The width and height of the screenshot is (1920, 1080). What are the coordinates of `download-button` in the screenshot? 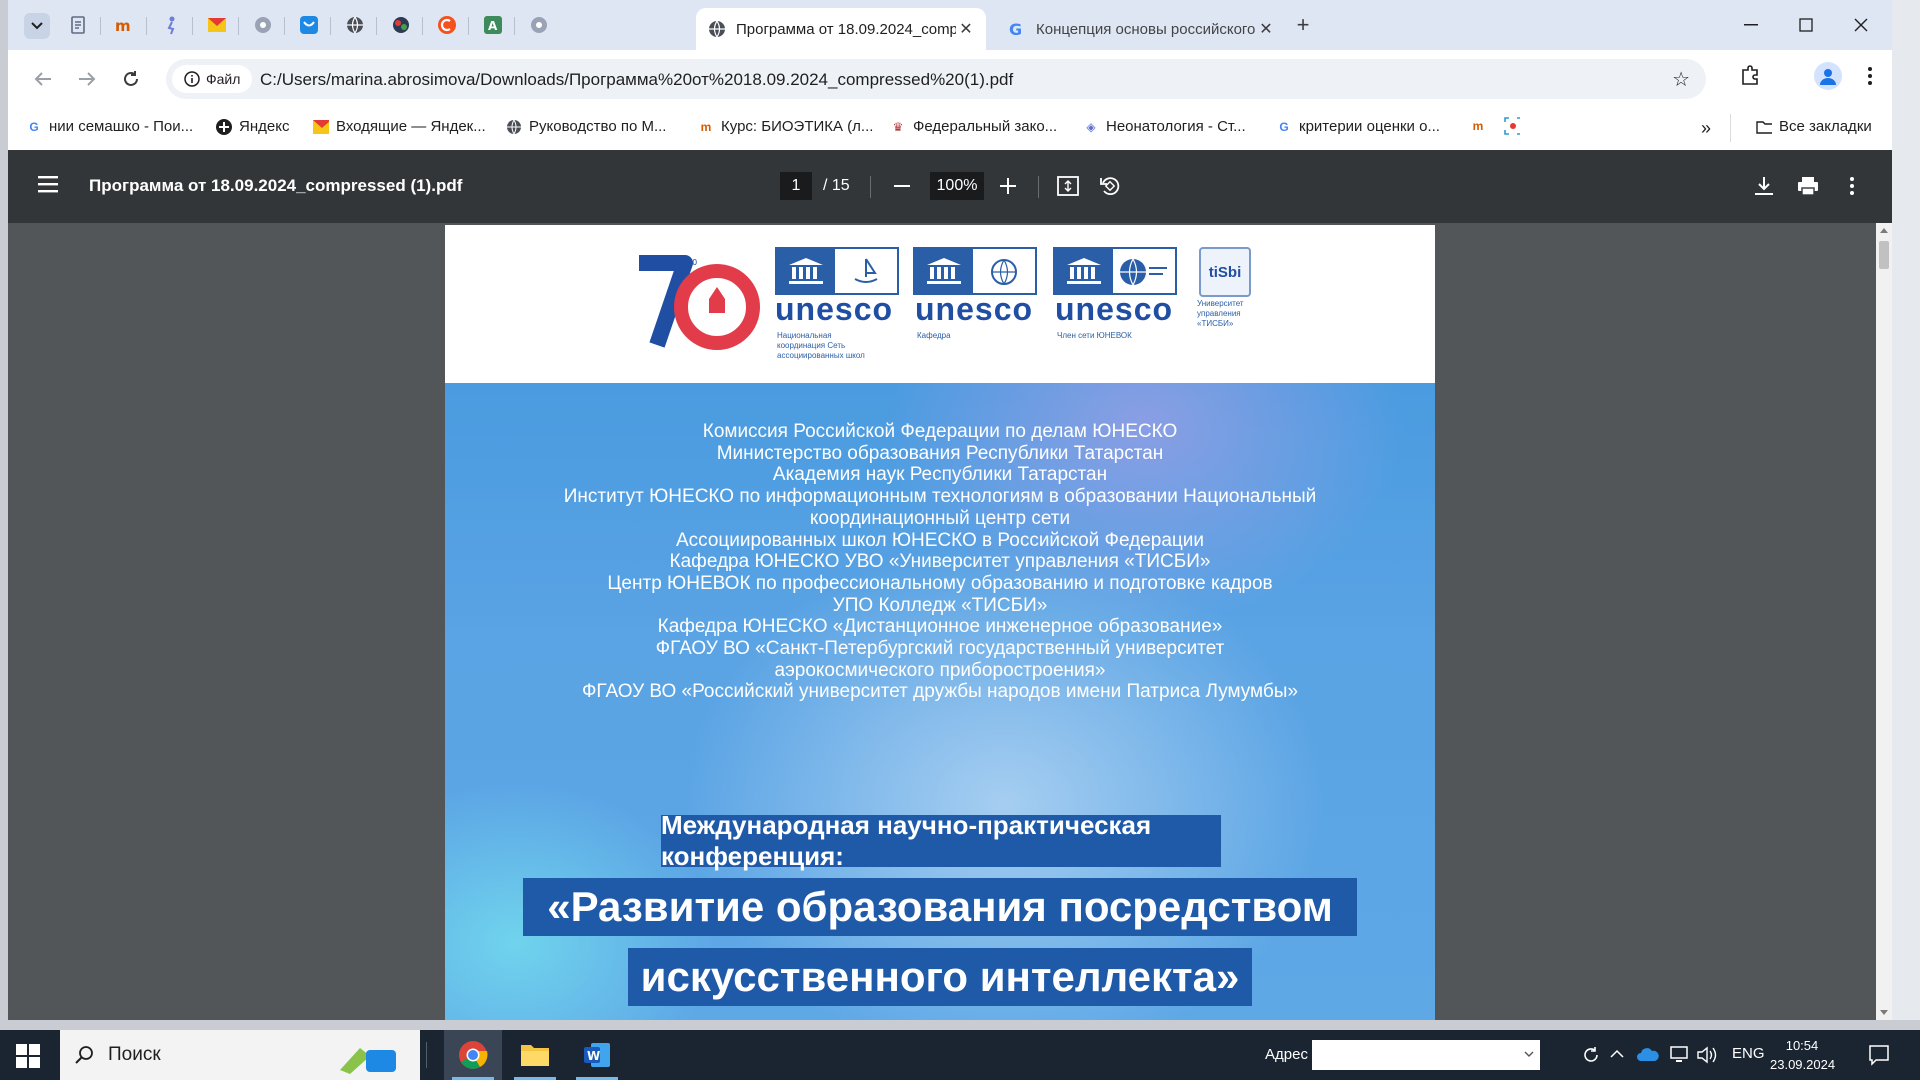 It's located at (1764, 186).